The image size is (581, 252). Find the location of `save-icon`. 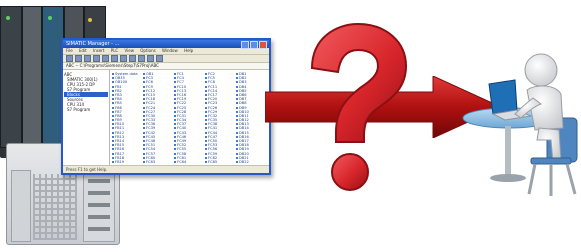

save-icon is located at coordinates (87, 58).